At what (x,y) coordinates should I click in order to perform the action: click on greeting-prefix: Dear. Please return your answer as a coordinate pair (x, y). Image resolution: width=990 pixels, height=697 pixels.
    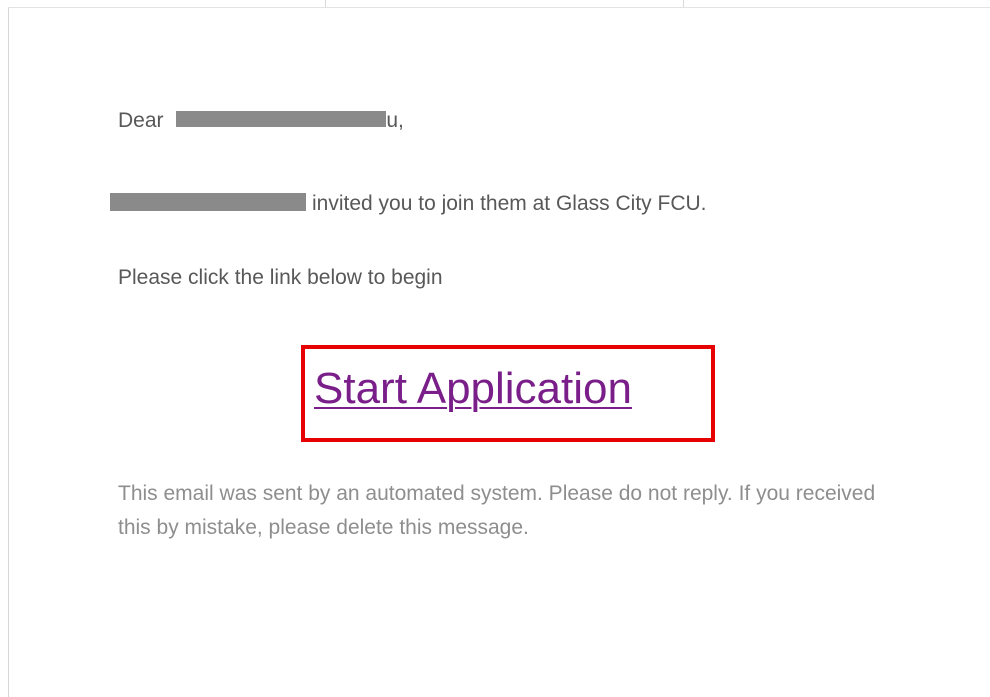
    Looking at the image, I should click on (144, 120).